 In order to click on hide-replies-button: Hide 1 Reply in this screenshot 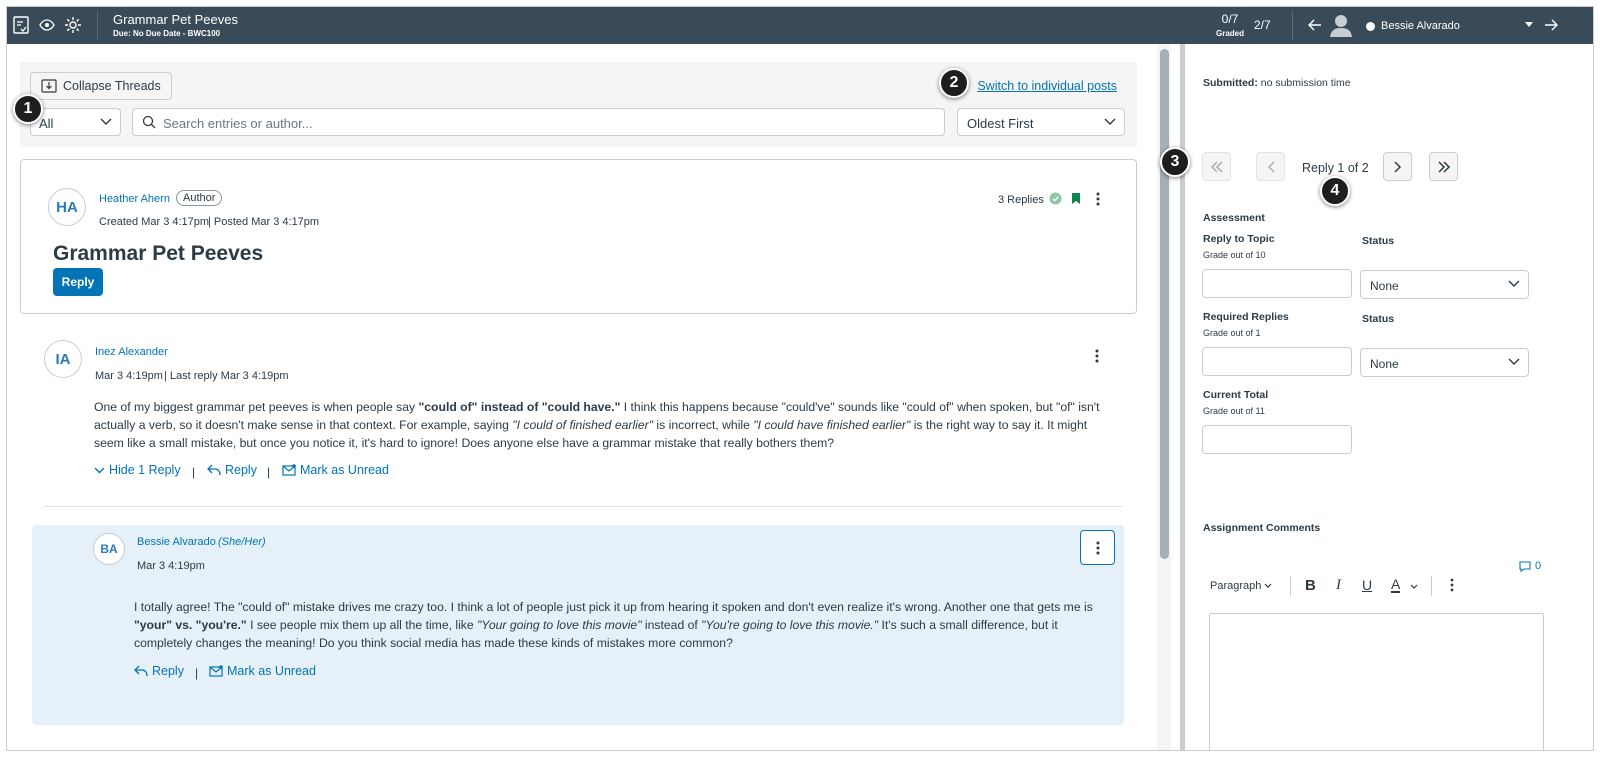, I will do `click(137, 470)`.